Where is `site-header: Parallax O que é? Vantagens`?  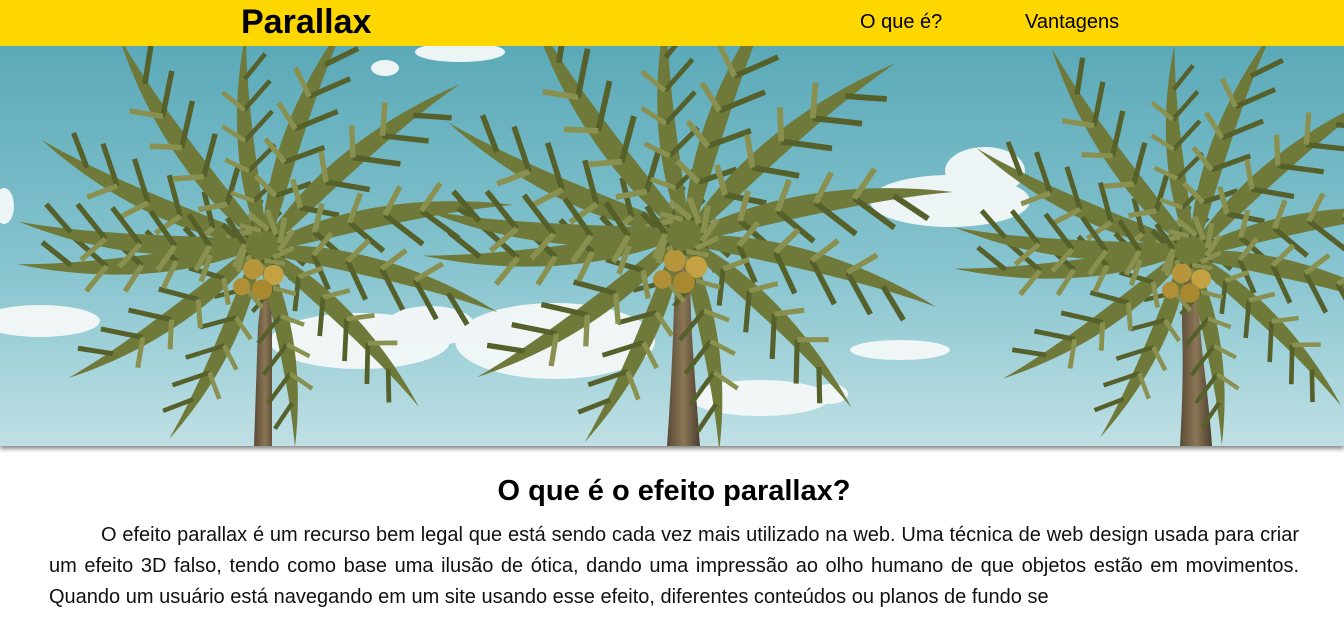
site-header: Parallax O que é? Vantagens is located at coordinates (672, 23).